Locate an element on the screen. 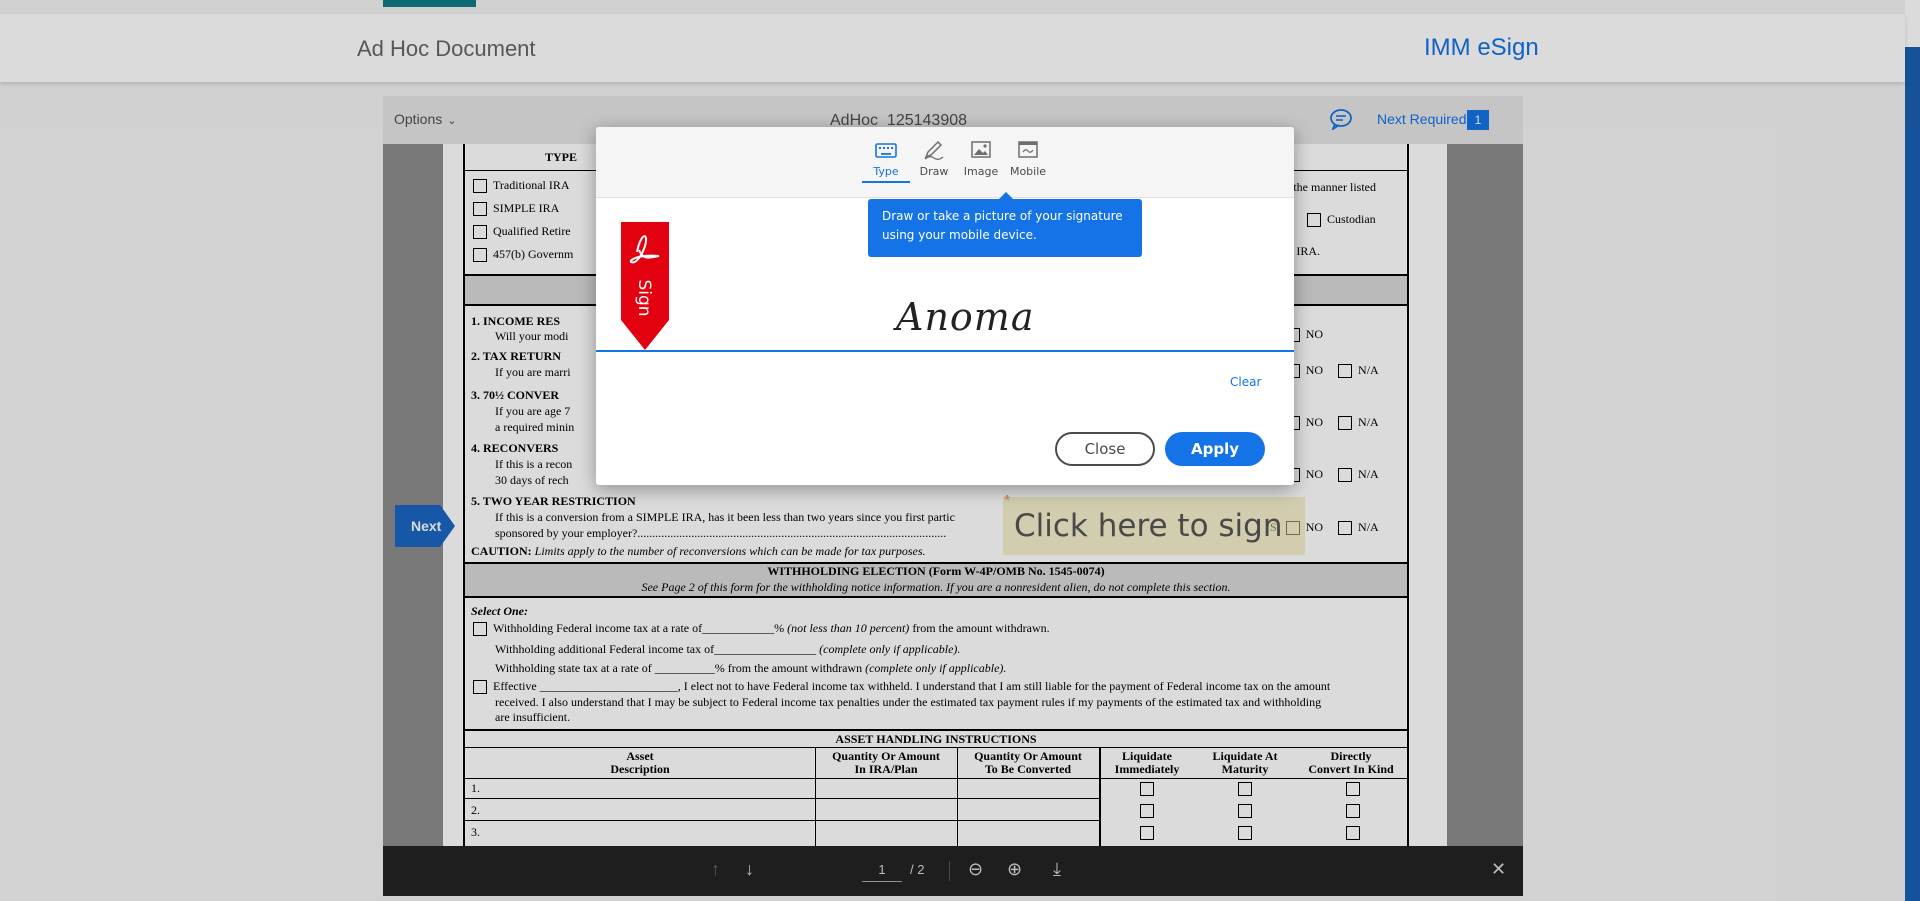 The image size is (1920, 901). tab-type: Type is located at coordinates (886, 161).